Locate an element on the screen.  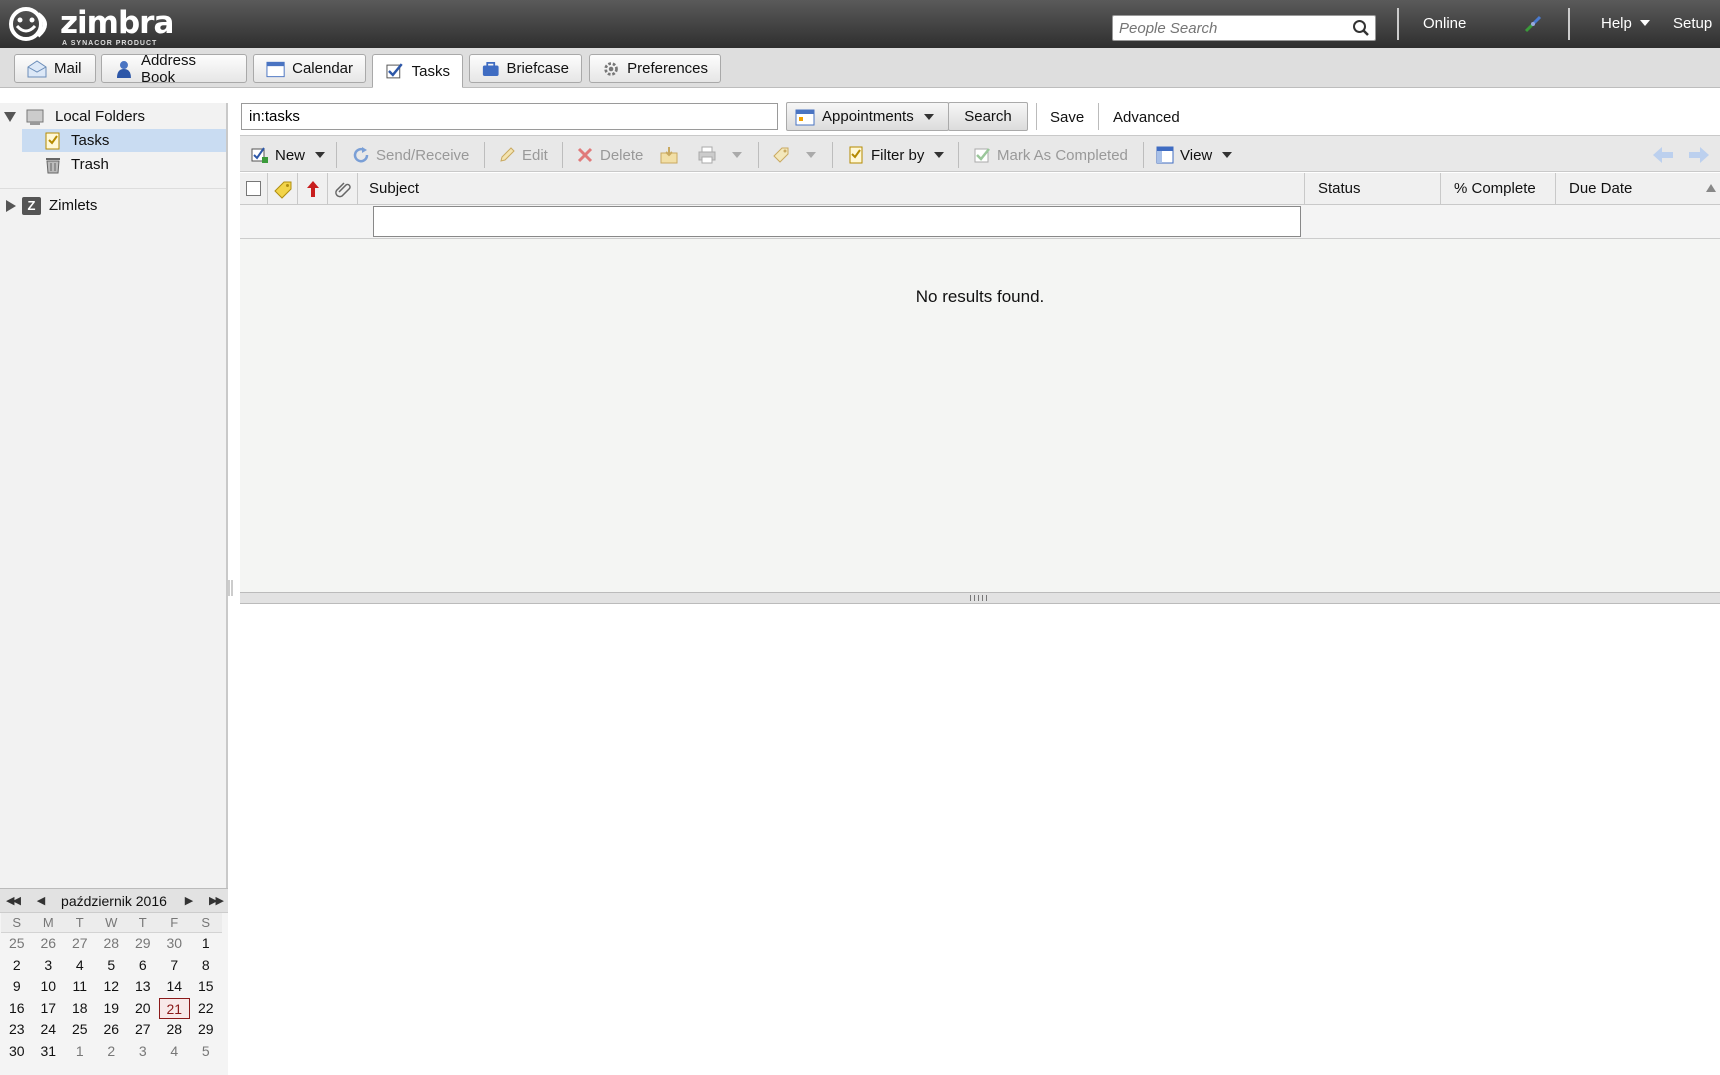
edit-button: Edit is located at coordinates (523, 155).